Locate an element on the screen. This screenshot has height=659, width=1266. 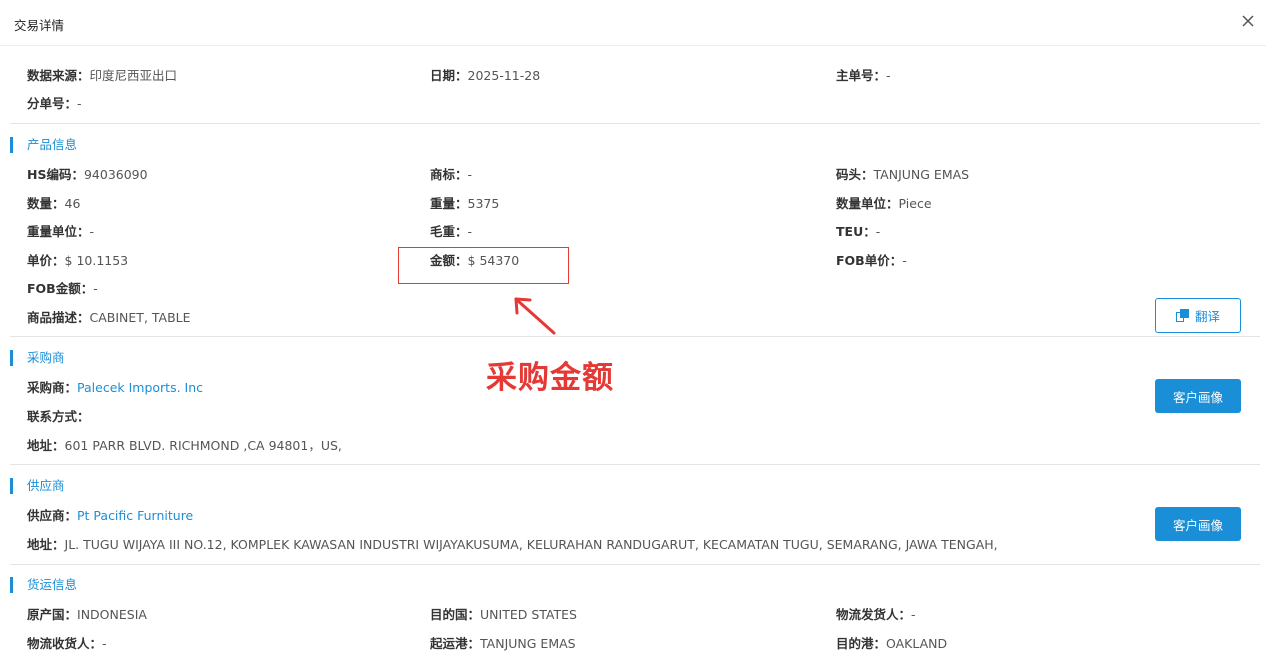
product-row-3: 重量单位：- 毛重：- TEU：- is located at coordinates (633, 232).